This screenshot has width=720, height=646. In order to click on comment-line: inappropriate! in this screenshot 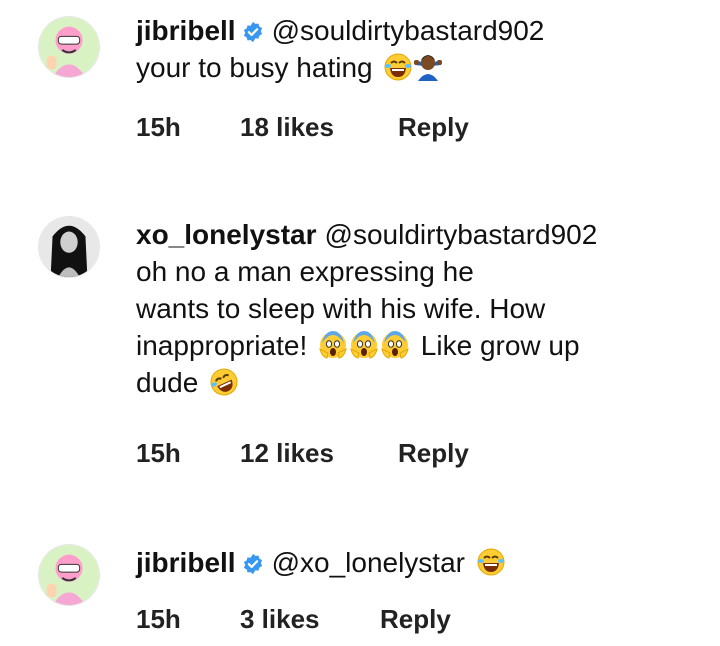, I will do `click(222, 345)`.